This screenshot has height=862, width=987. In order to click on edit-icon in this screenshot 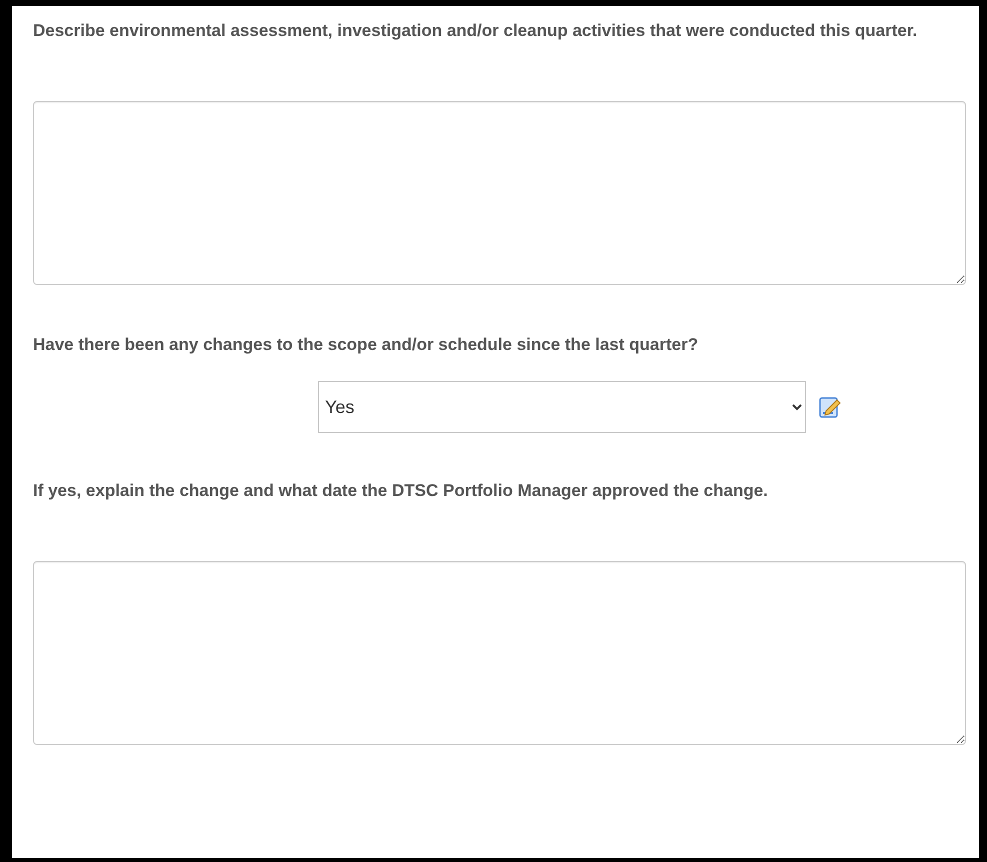, I will do `click(830, 407)`.